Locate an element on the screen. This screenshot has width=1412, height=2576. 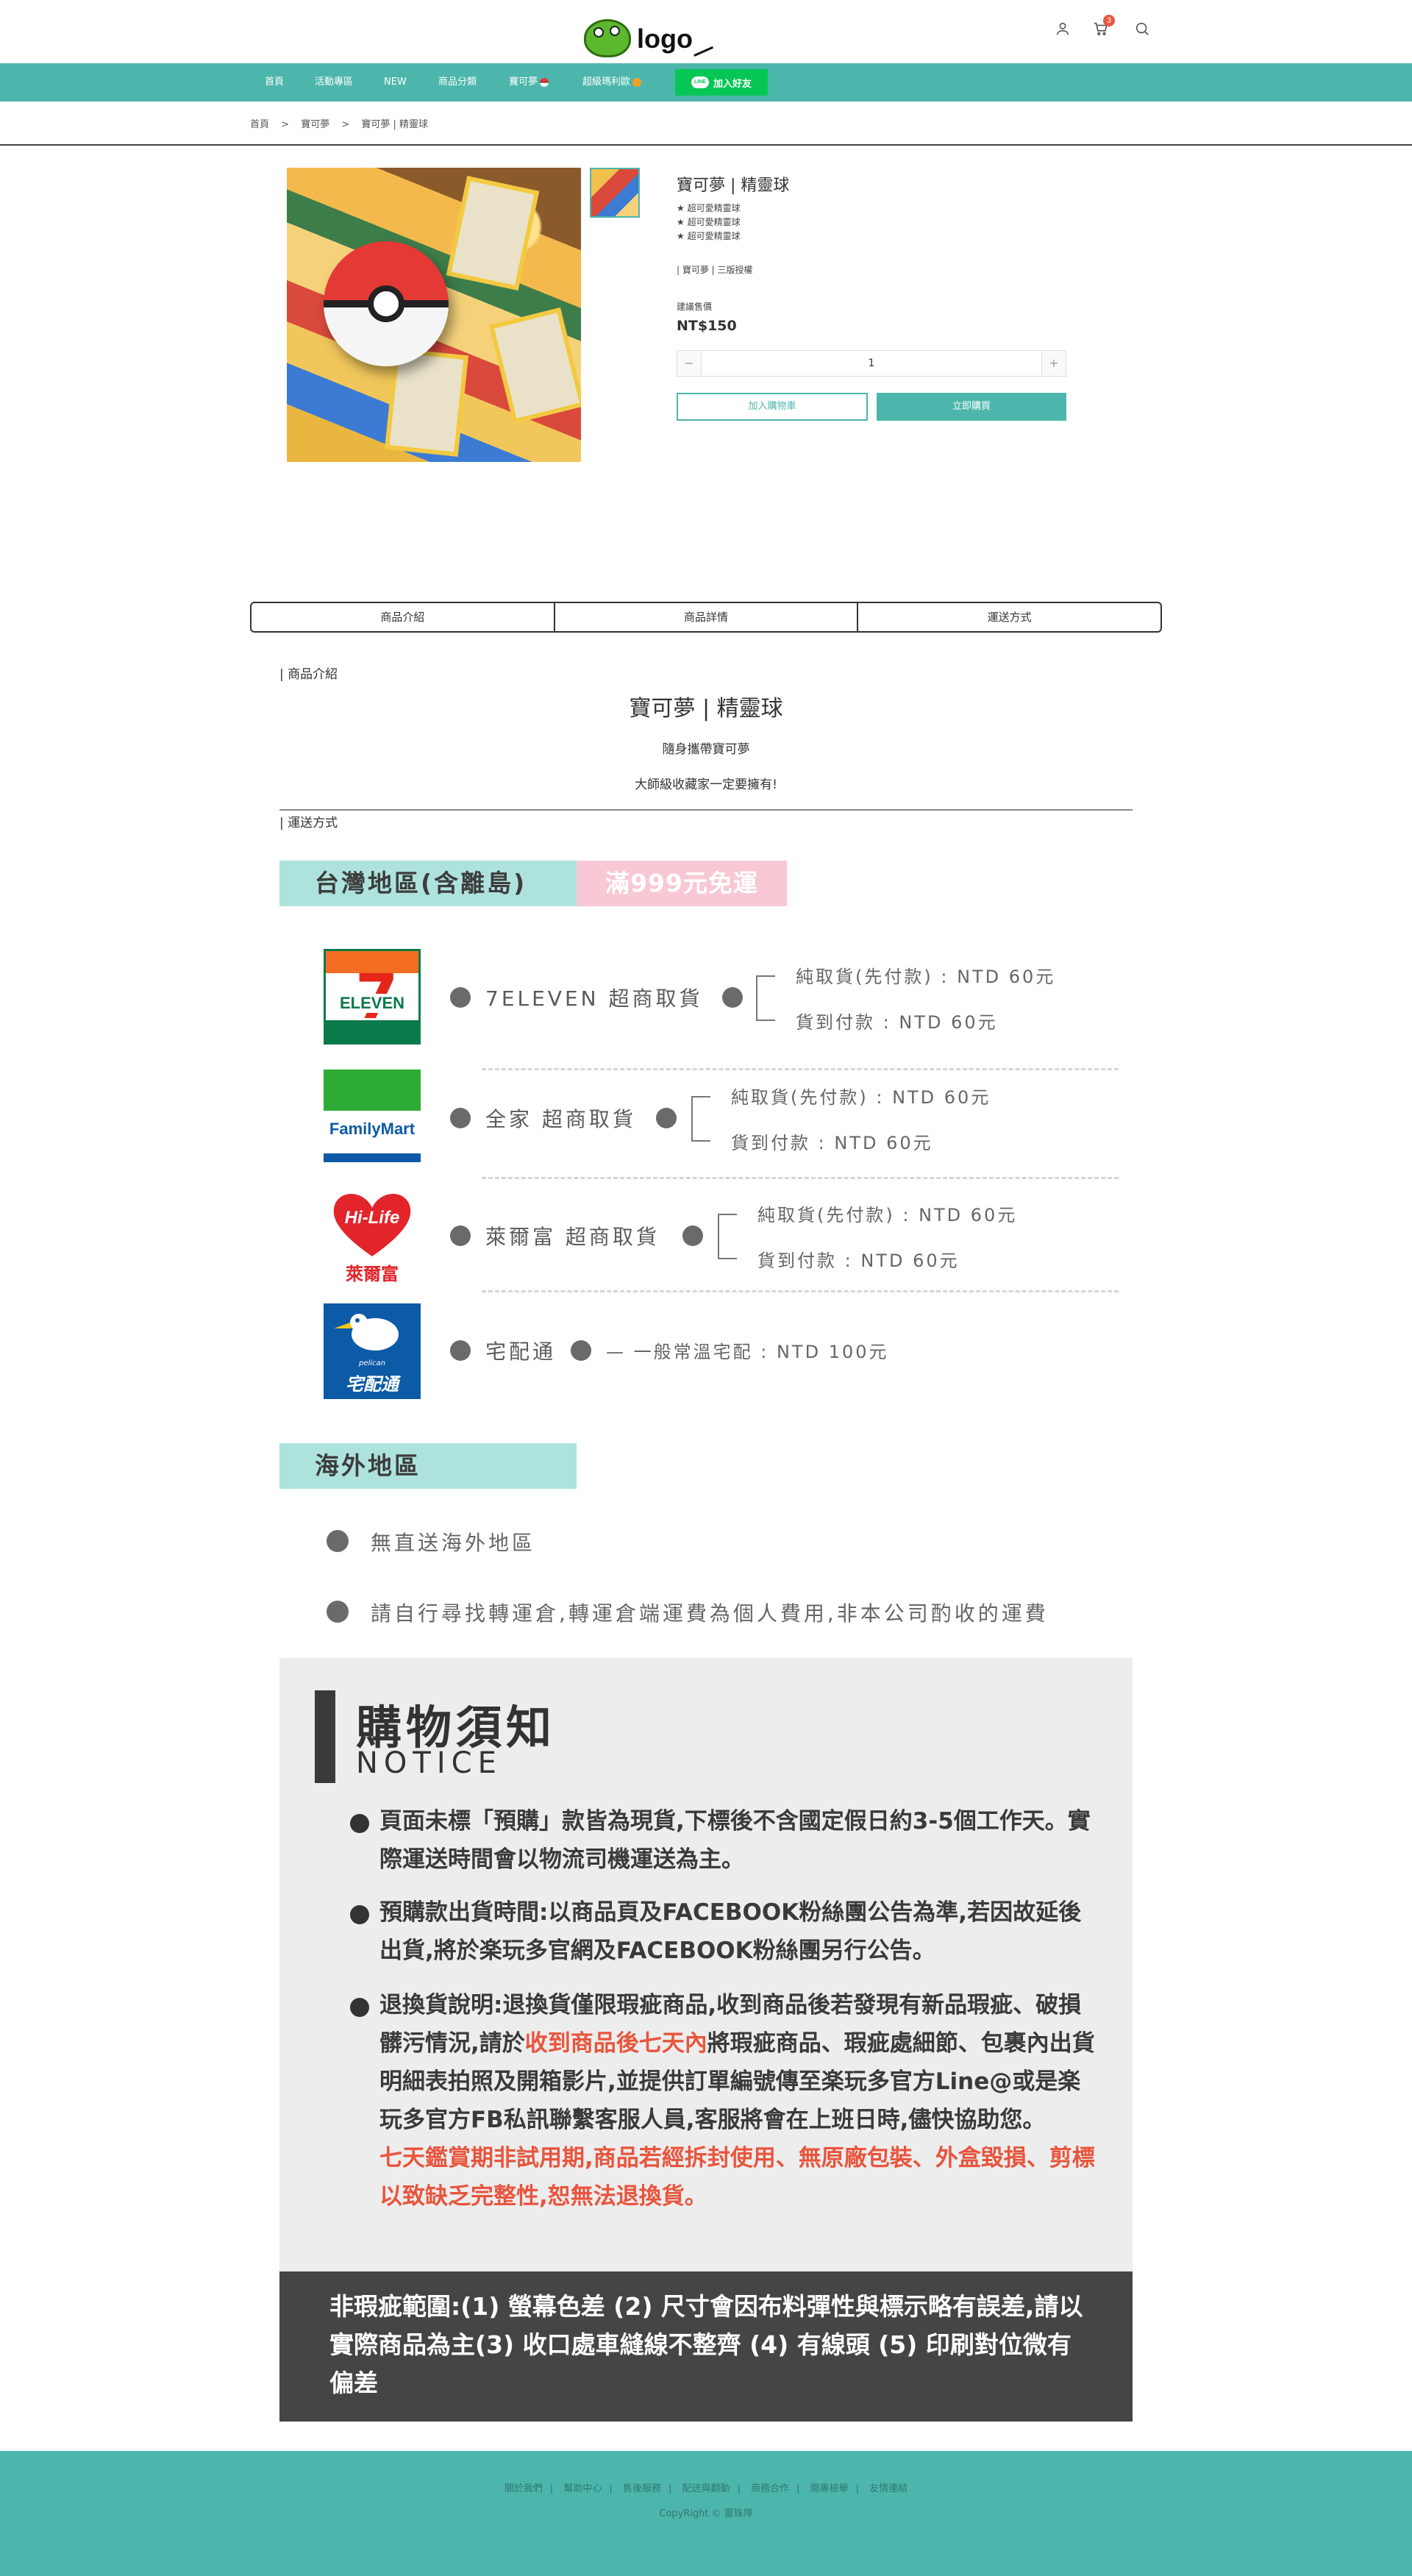
footer-link: 幫助中心 is located at coordinates (582, 2488).